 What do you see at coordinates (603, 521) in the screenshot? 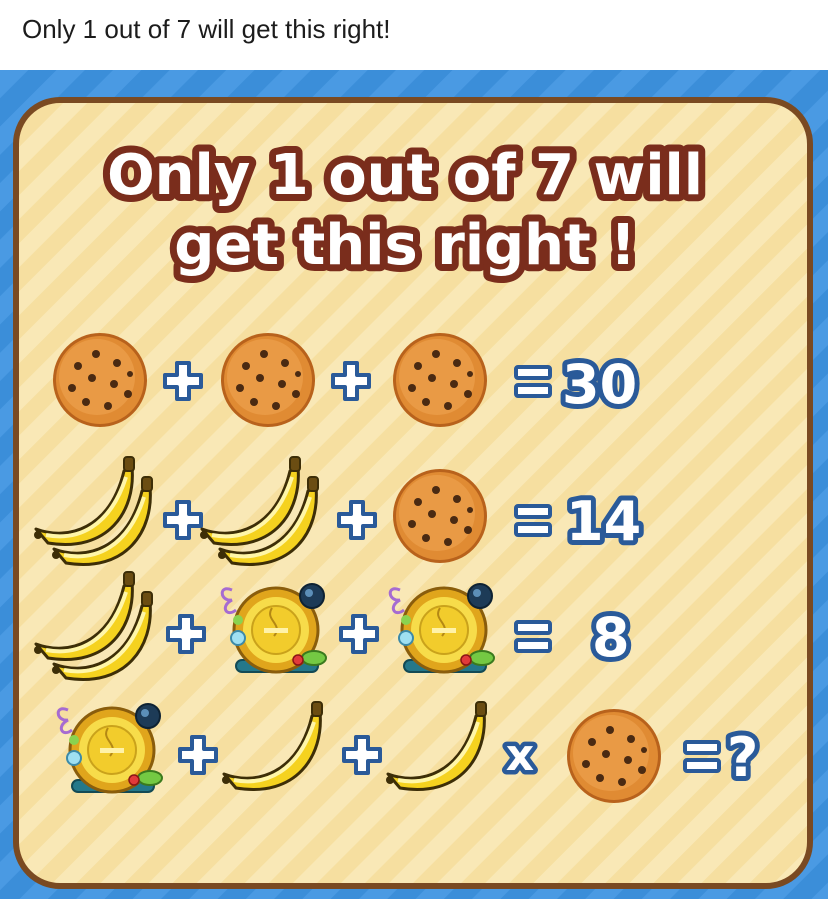
I see `result-2: 14` at bounding box center [603, 521].